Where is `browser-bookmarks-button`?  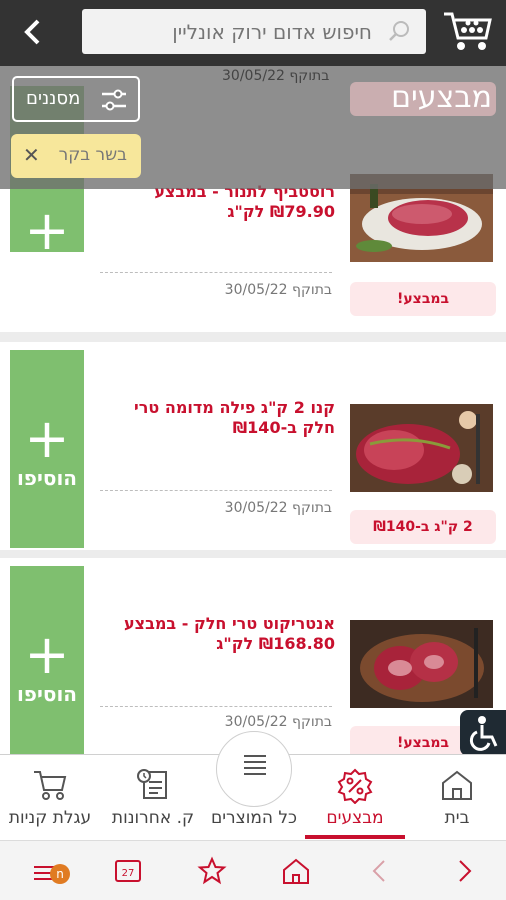
browser-bookmarks-button is located at coordinates (212, 871).